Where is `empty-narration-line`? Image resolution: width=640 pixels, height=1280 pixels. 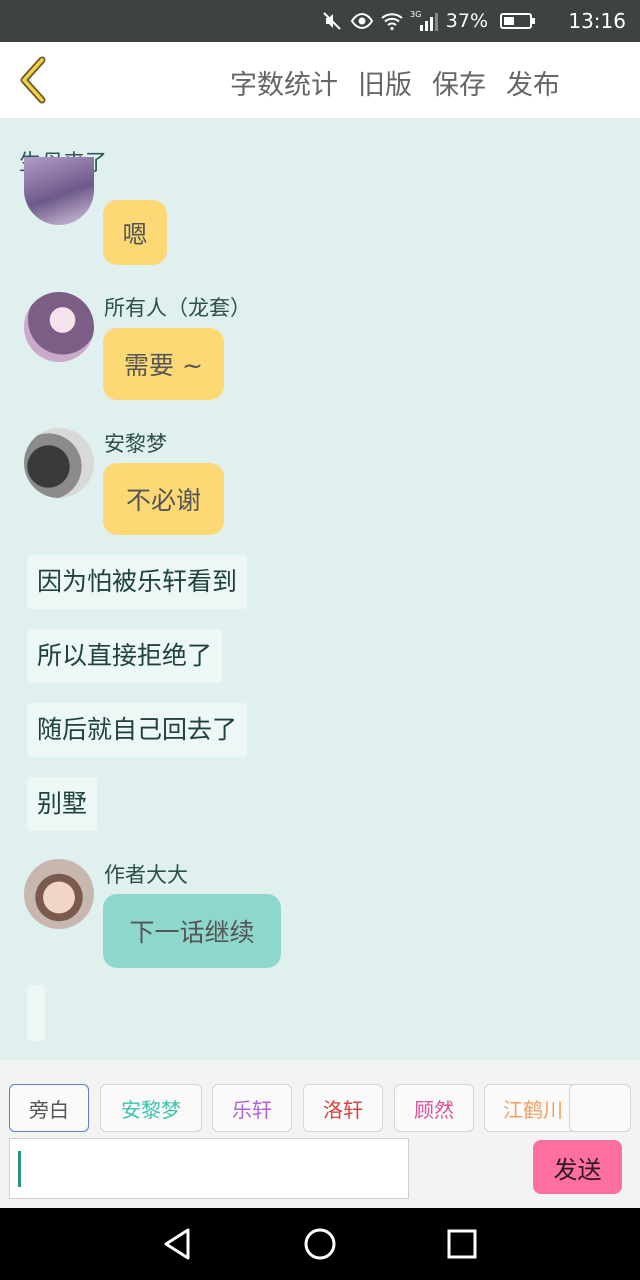 empty-narration-line is located at coordinates (36, 1013).